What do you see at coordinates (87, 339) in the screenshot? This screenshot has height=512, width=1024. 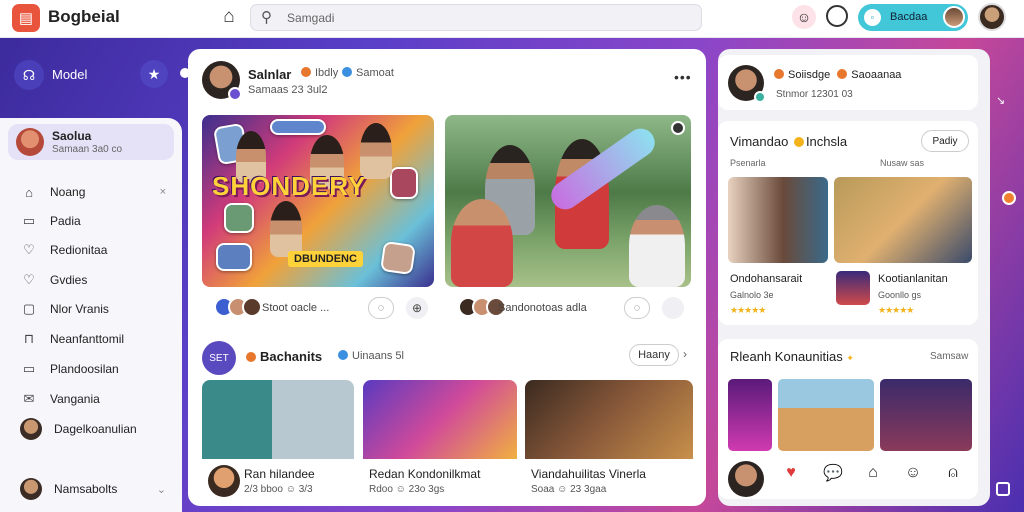 I see `sidebar-item-label: Neanfanttomil` at bounding box center [87, 339].